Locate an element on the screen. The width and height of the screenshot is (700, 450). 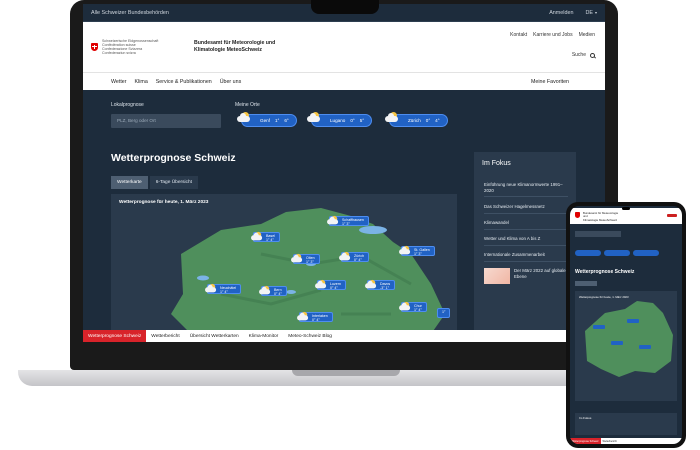
lake-constance is located at coordinates (373, 230).